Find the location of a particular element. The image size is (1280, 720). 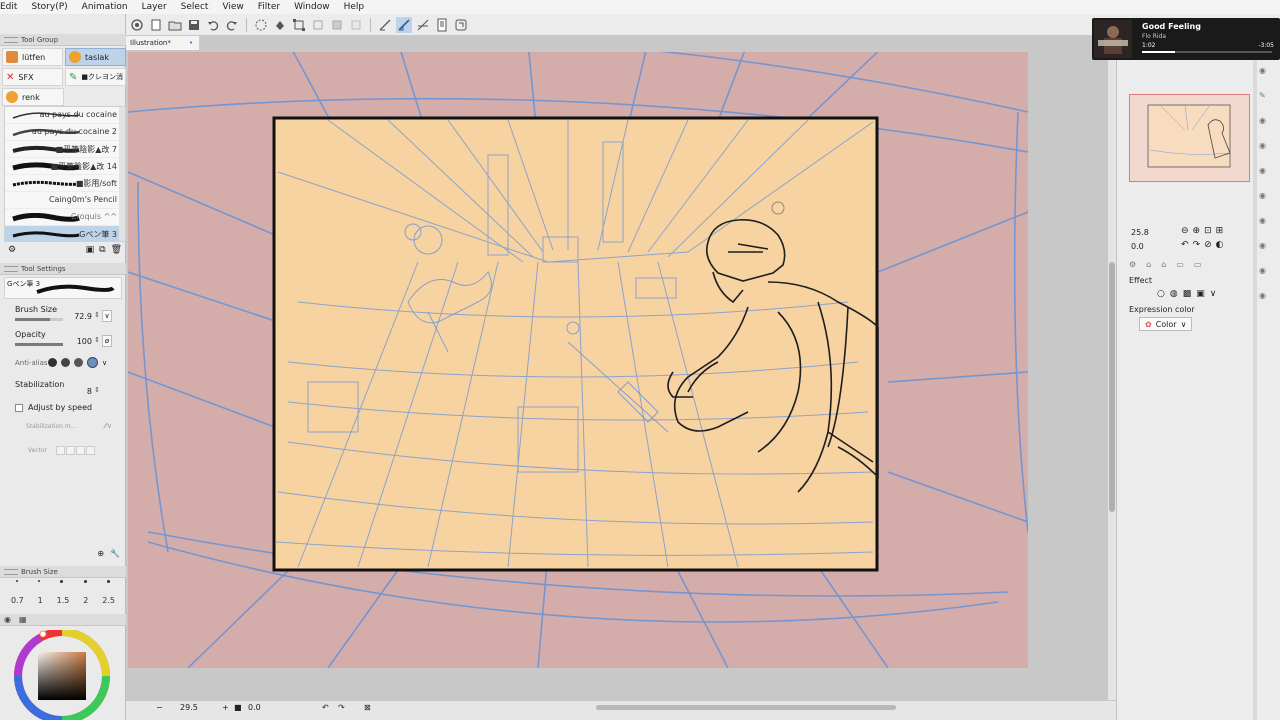

add-brush-icon: ▣ is located at coordinates (90, 250).